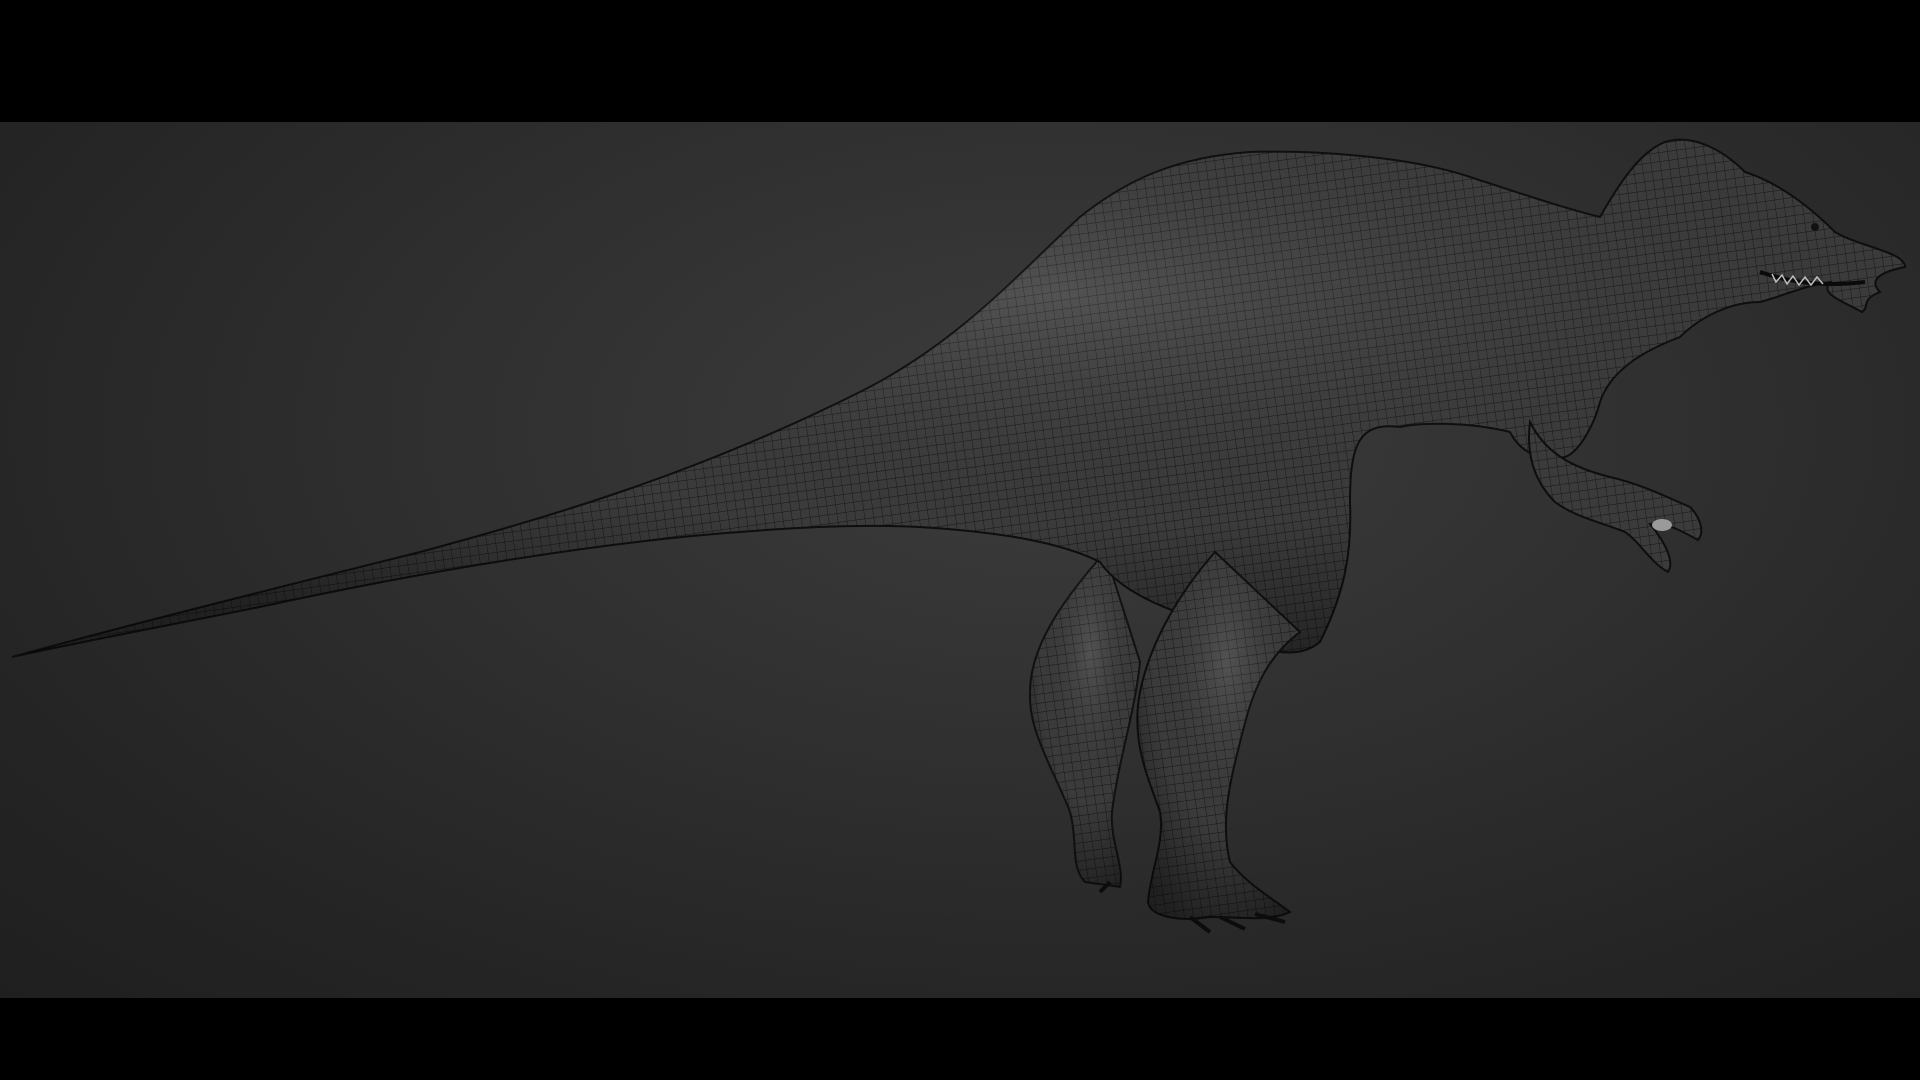  What do you see at coordinates (1815, 227) in the screenshot?
I see `eye-icon` at bounding box center [1815, 227].